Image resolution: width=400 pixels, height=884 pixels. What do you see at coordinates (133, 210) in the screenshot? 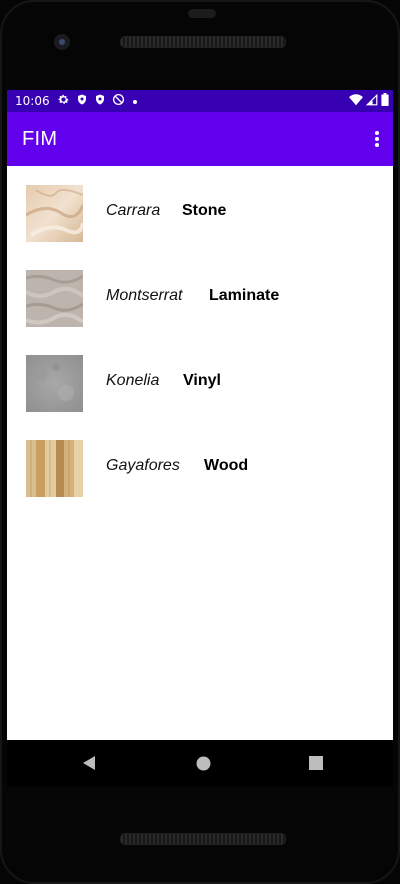
I see `material-name: Carrara` at bounding box center [133, 210].